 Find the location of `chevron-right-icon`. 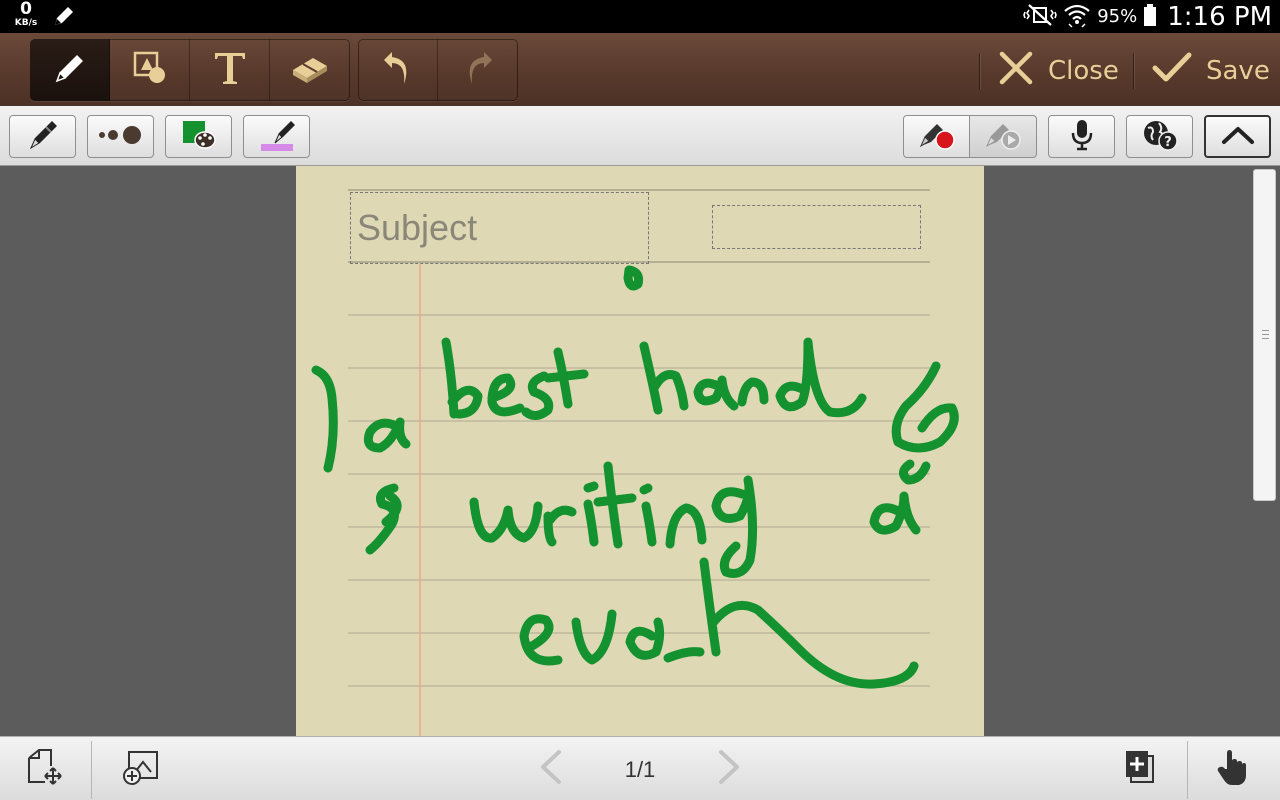

chevron-right-icon is located at coordinates (730, 769).